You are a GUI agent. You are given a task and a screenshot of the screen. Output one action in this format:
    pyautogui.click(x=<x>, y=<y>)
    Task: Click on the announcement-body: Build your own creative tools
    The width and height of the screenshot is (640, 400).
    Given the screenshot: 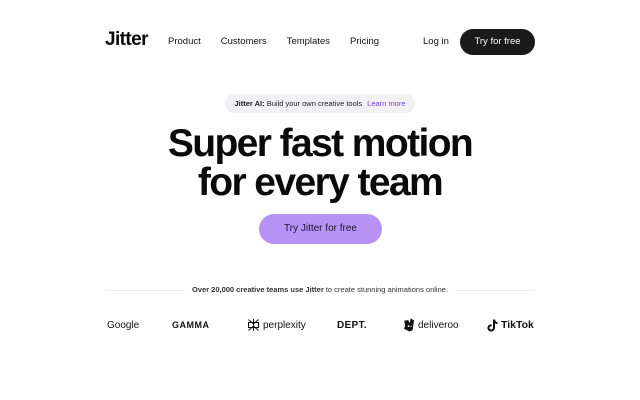 What is the action you would take?
    pyautogui.click(x=314, y=103)
    